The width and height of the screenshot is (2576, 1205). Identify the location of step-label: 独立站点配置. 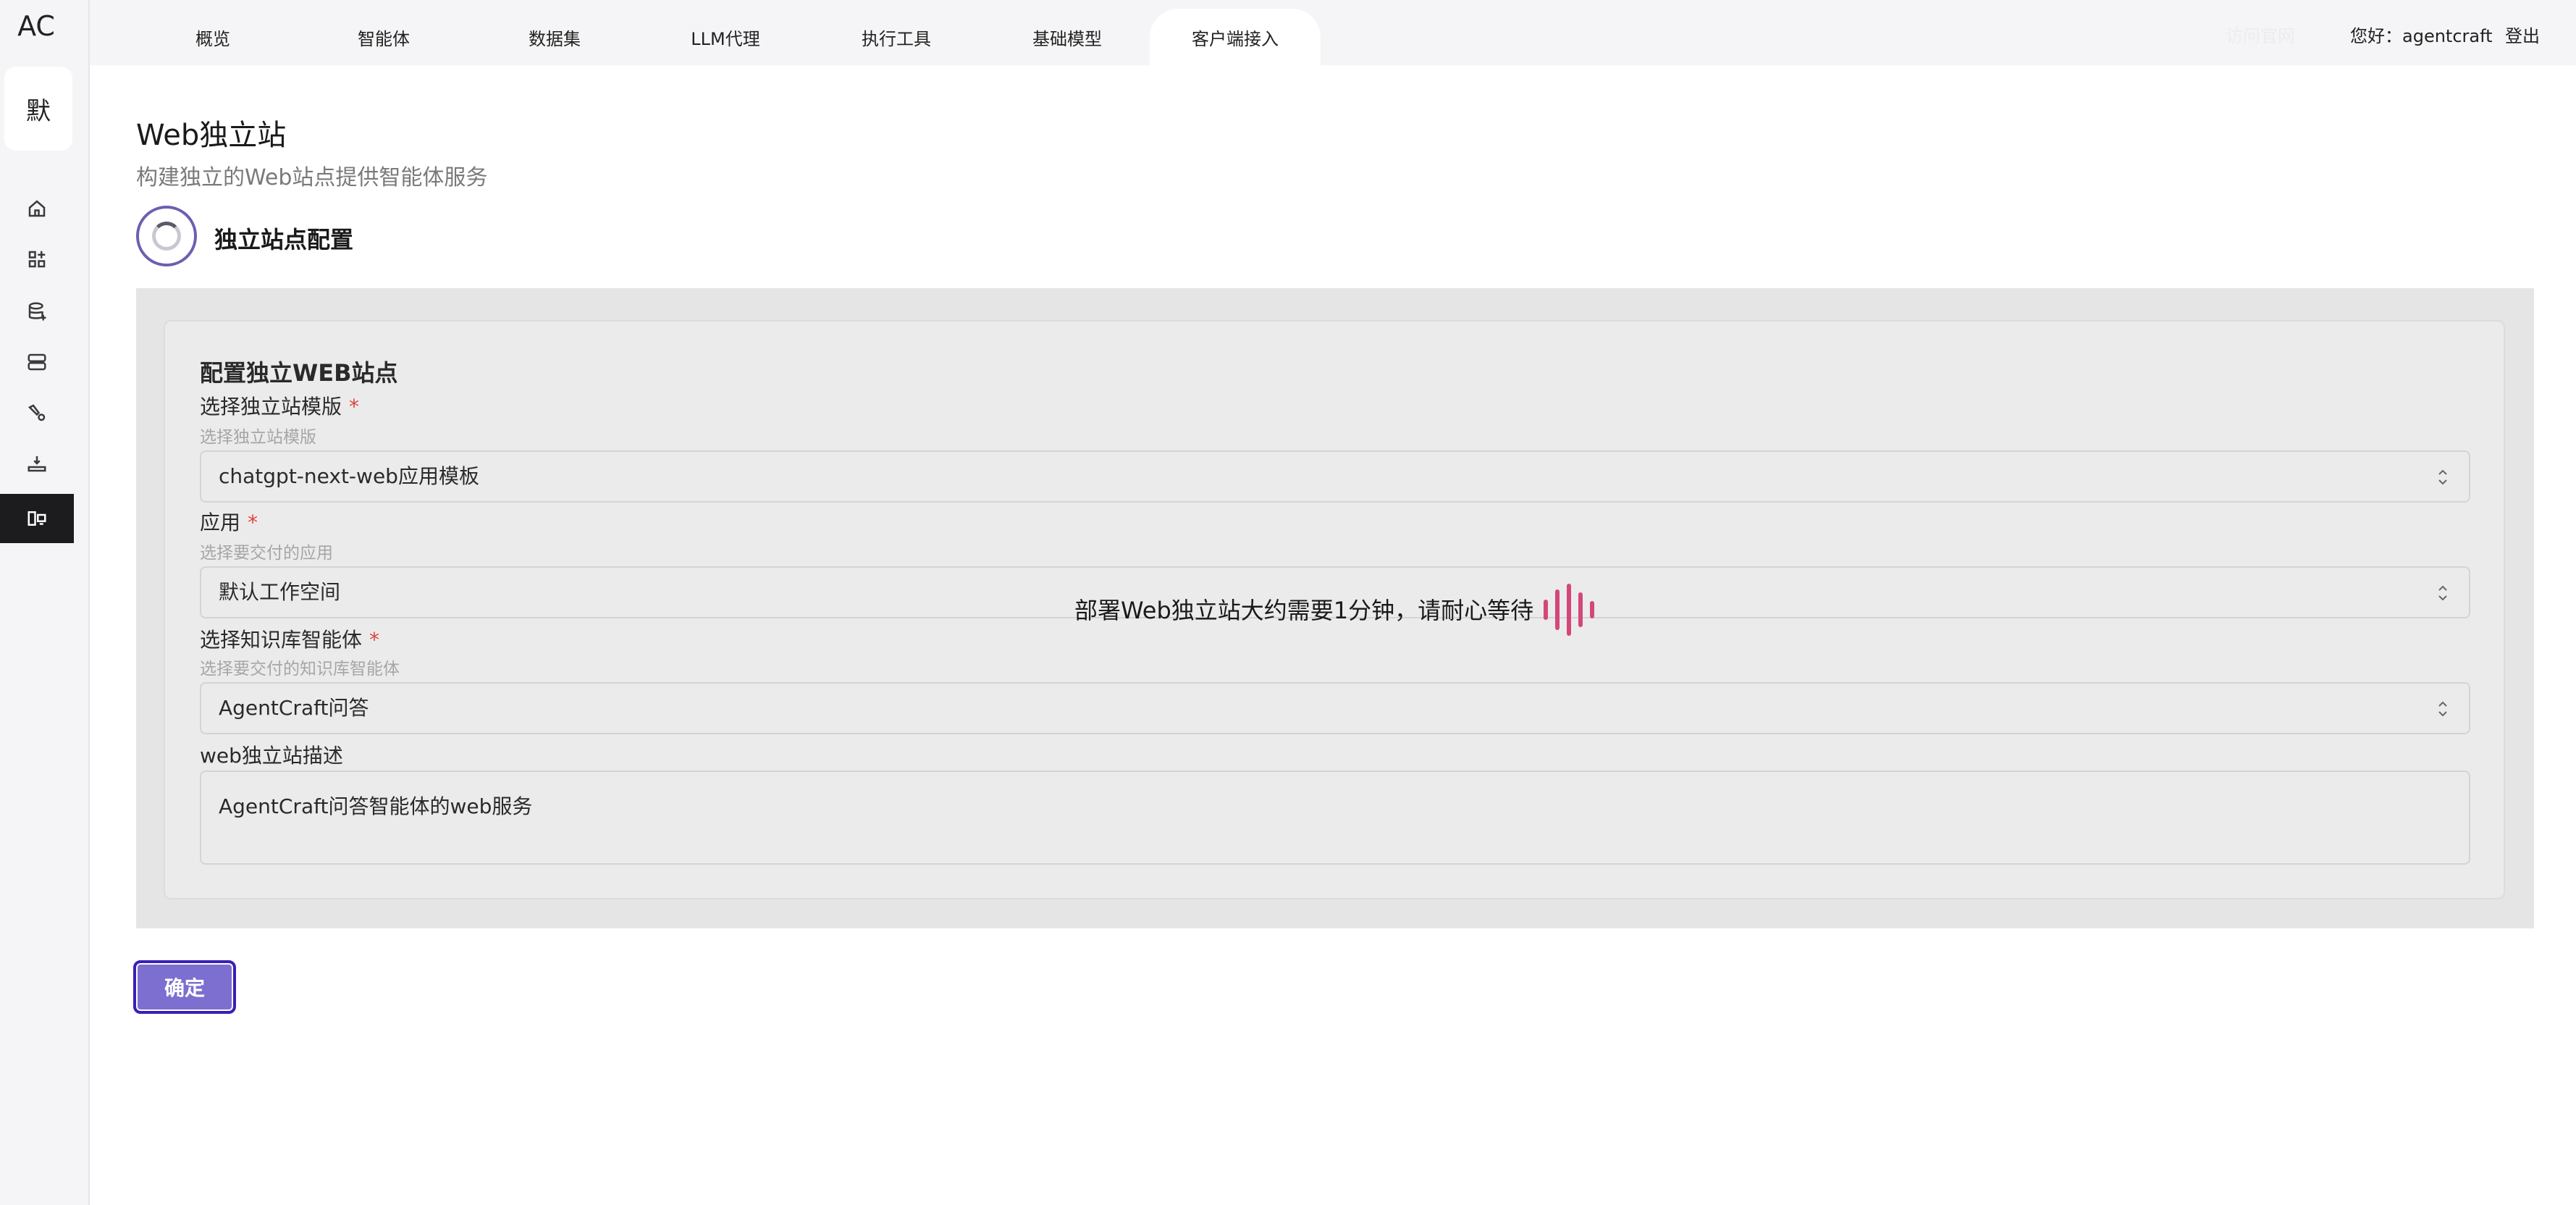
(284, 240).